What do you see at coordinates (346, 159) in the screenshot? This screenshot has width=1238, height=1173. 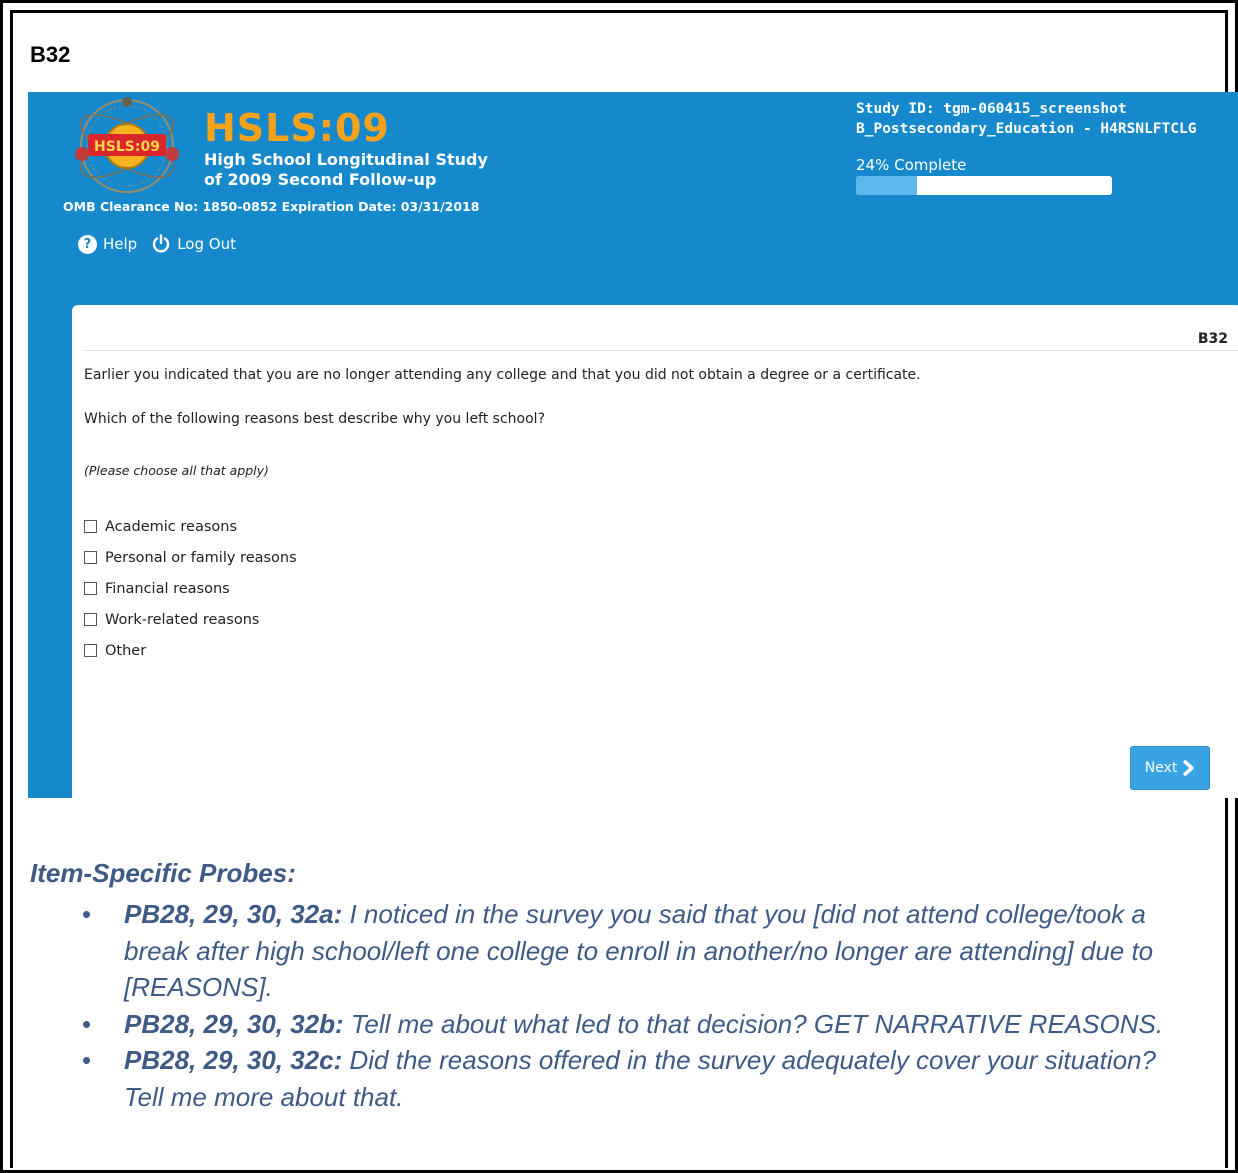 I see `brand-subtitle-line1: High School Longitudinal Study` at bounding box center [346, 159].